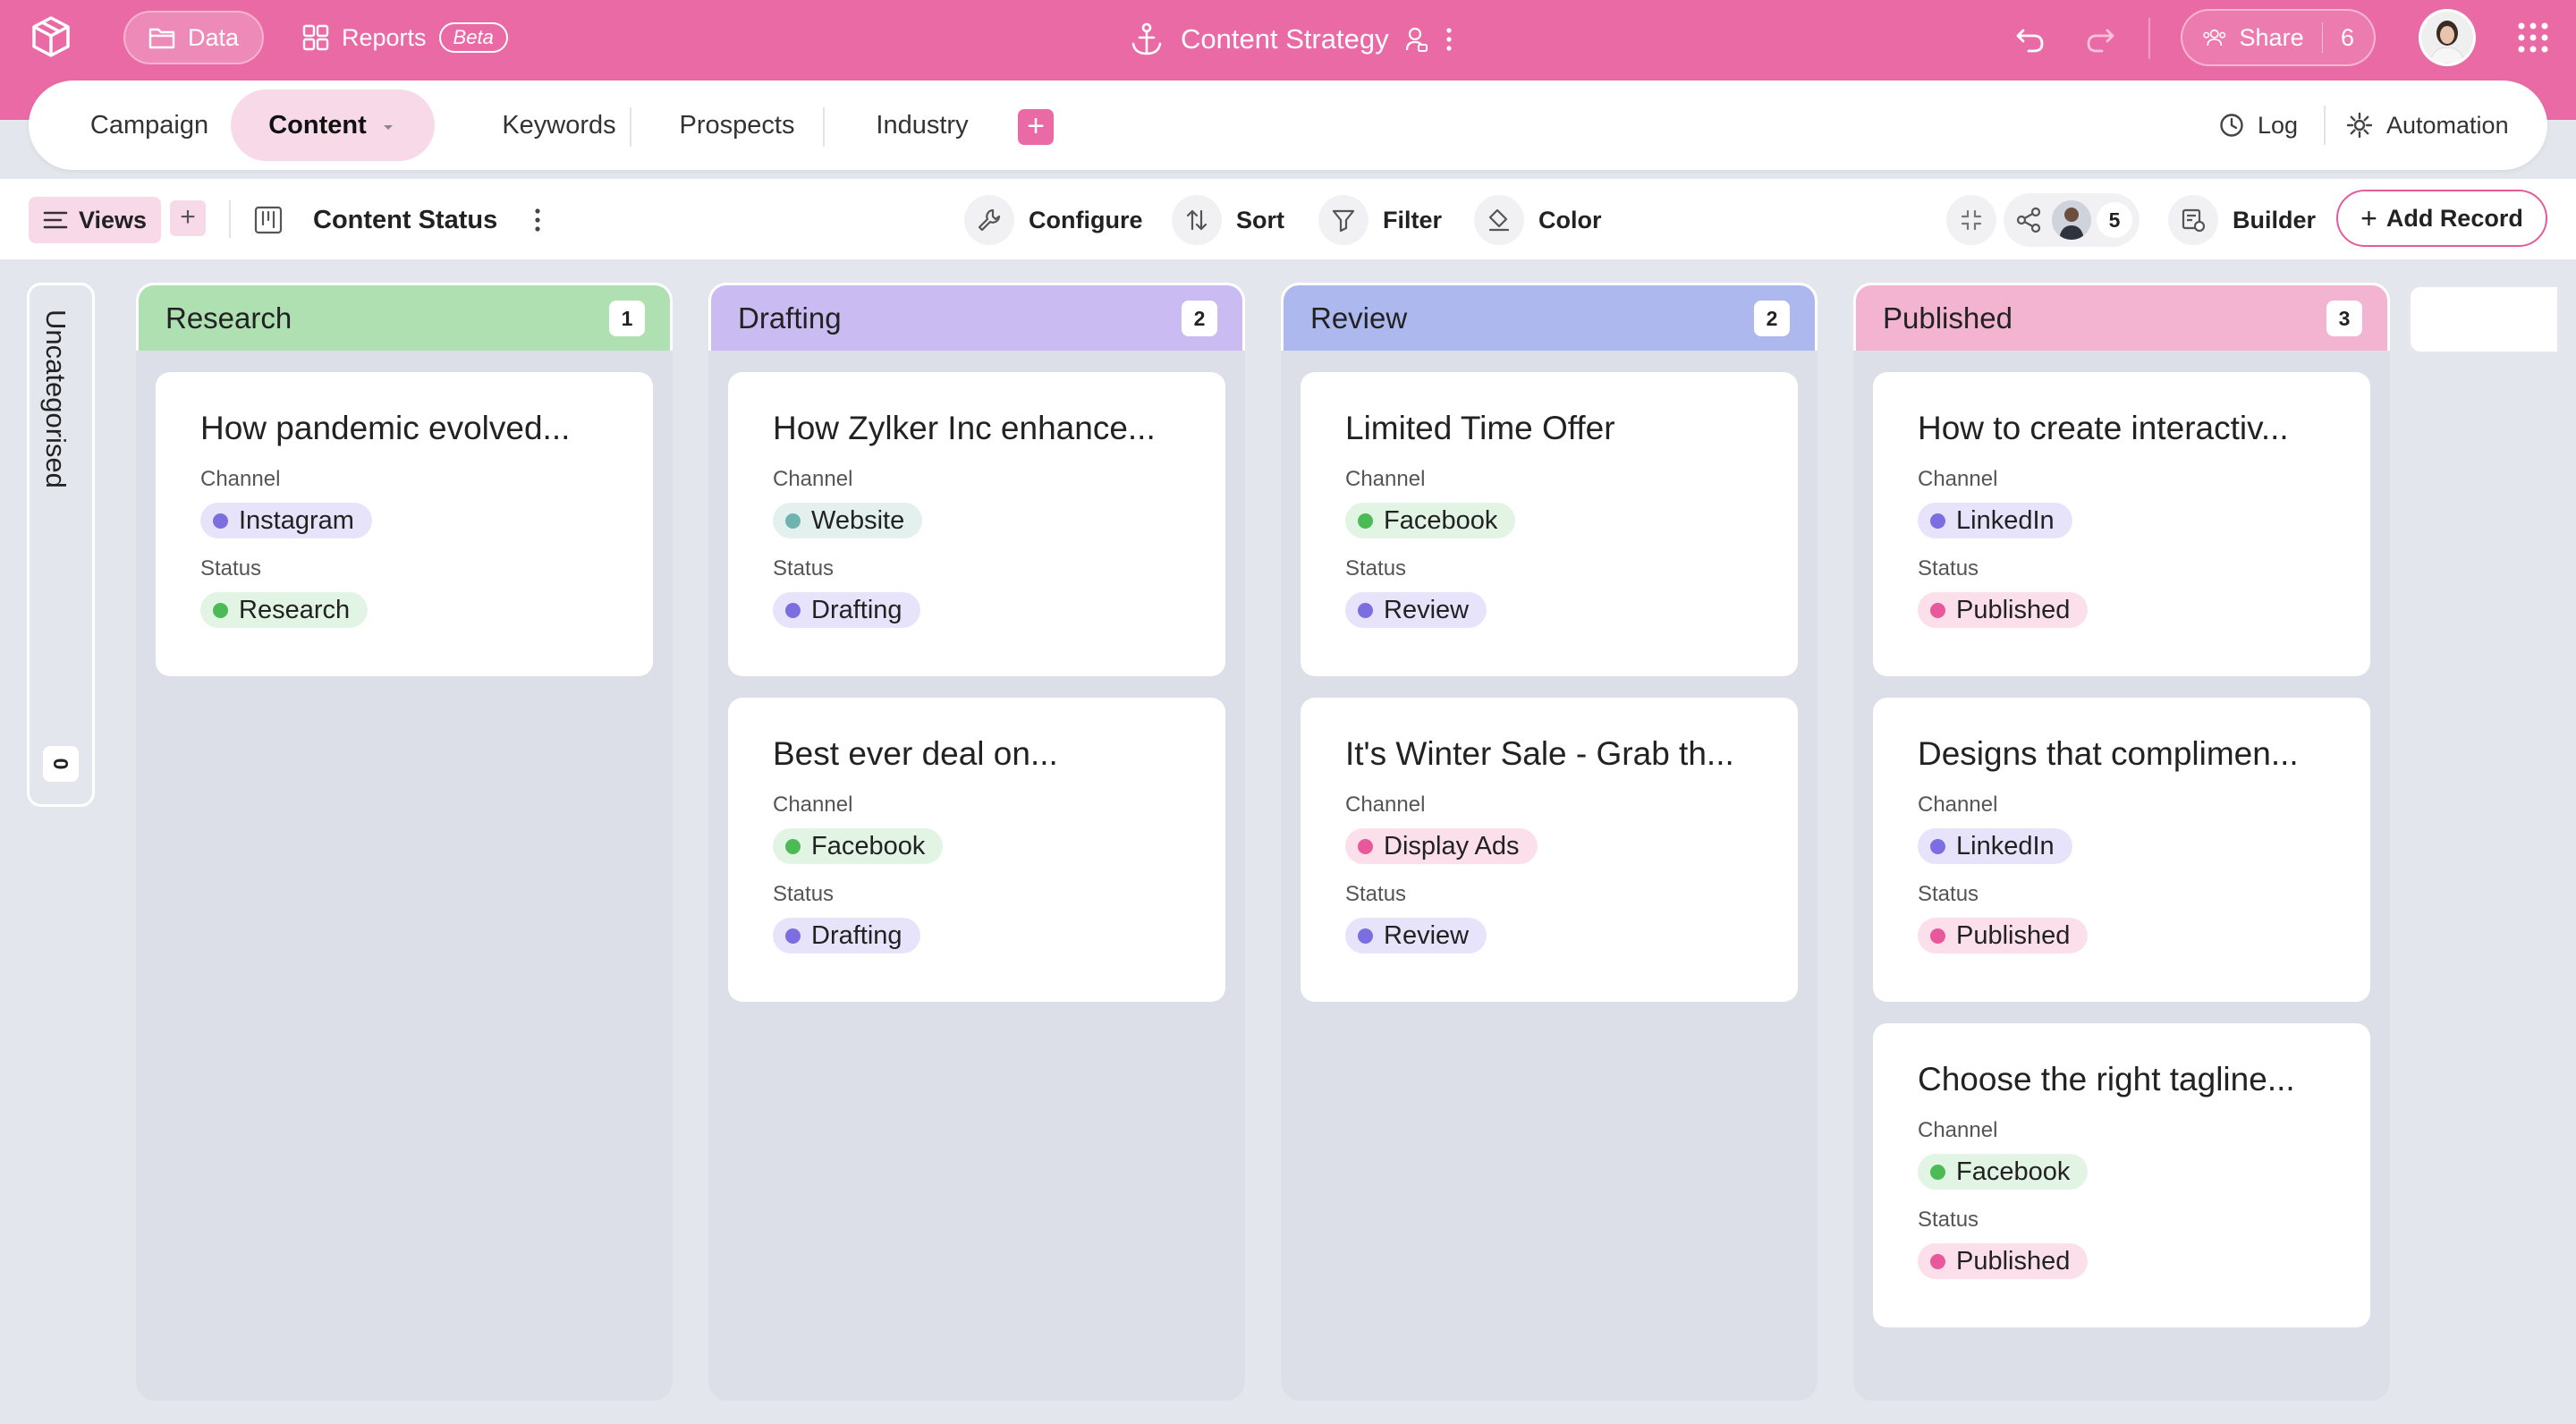  Describe the element at coordinates (790, 318) in the screenshot. I see `column-title: Drafting` at that location.